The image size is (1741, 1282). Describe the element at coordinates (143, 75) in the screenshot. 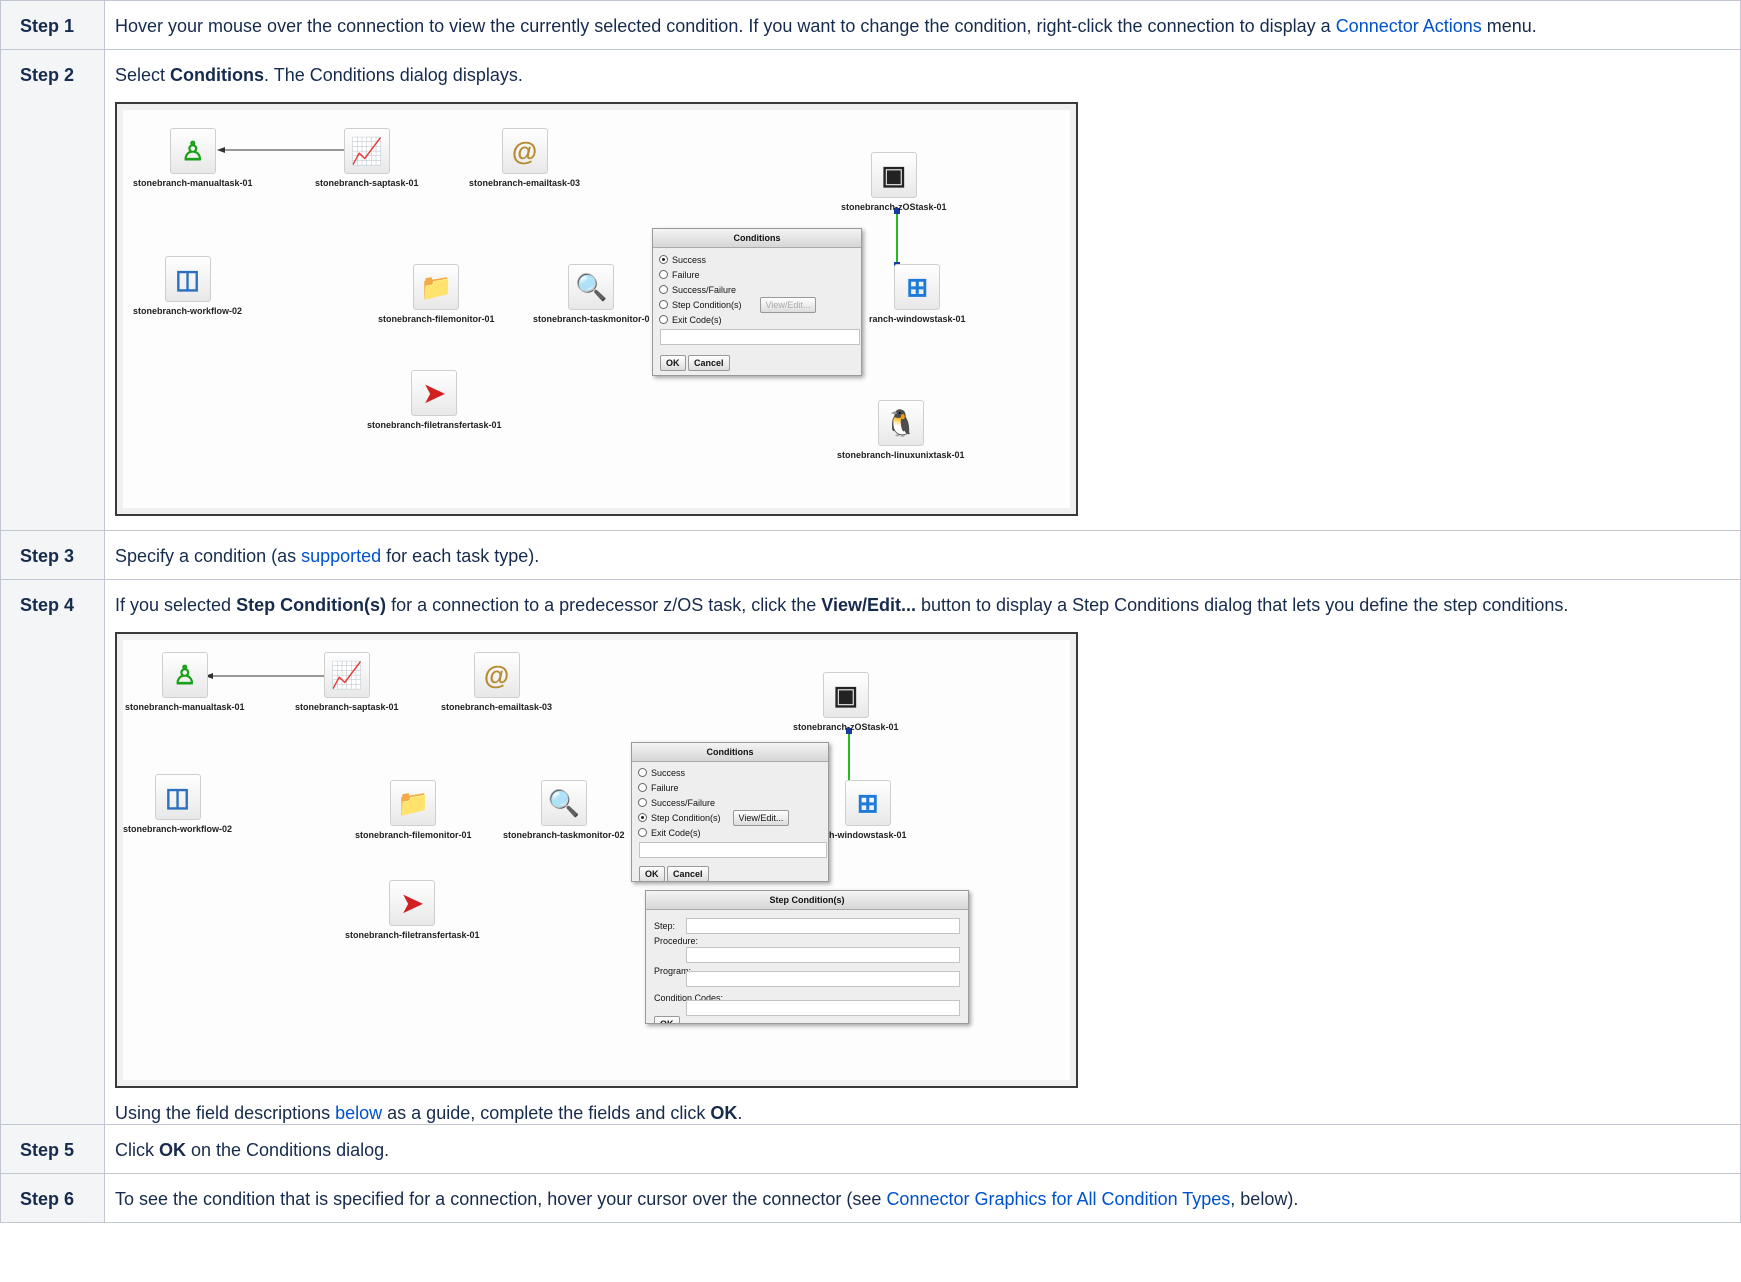

I see `step-text: Select` at that location.